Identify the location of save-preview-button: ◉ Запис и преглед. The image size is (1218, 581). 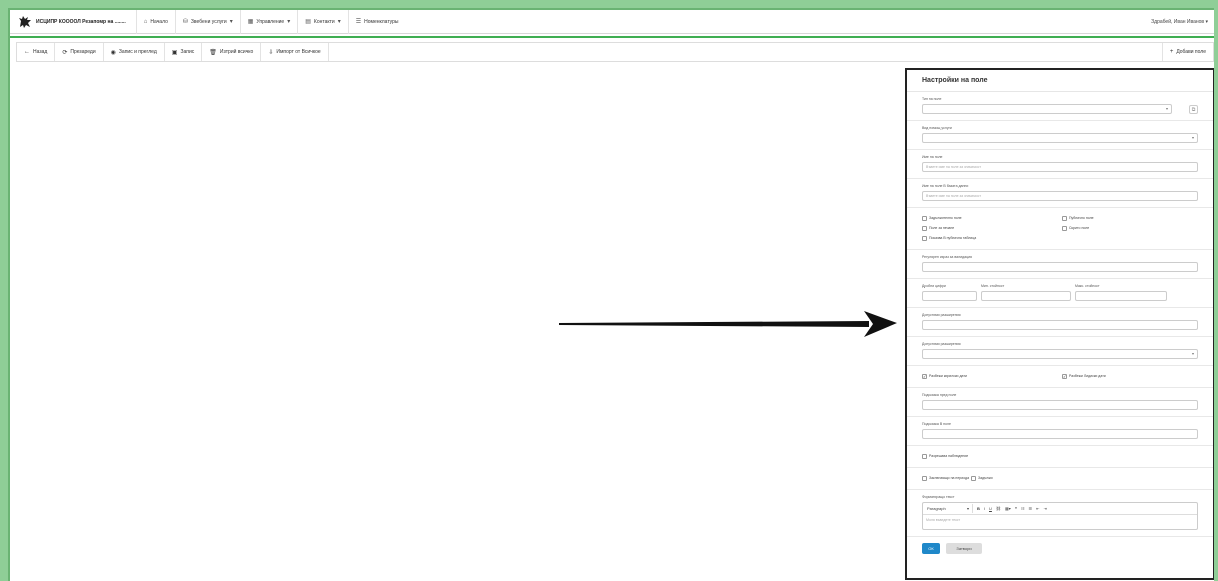
(134, 52).